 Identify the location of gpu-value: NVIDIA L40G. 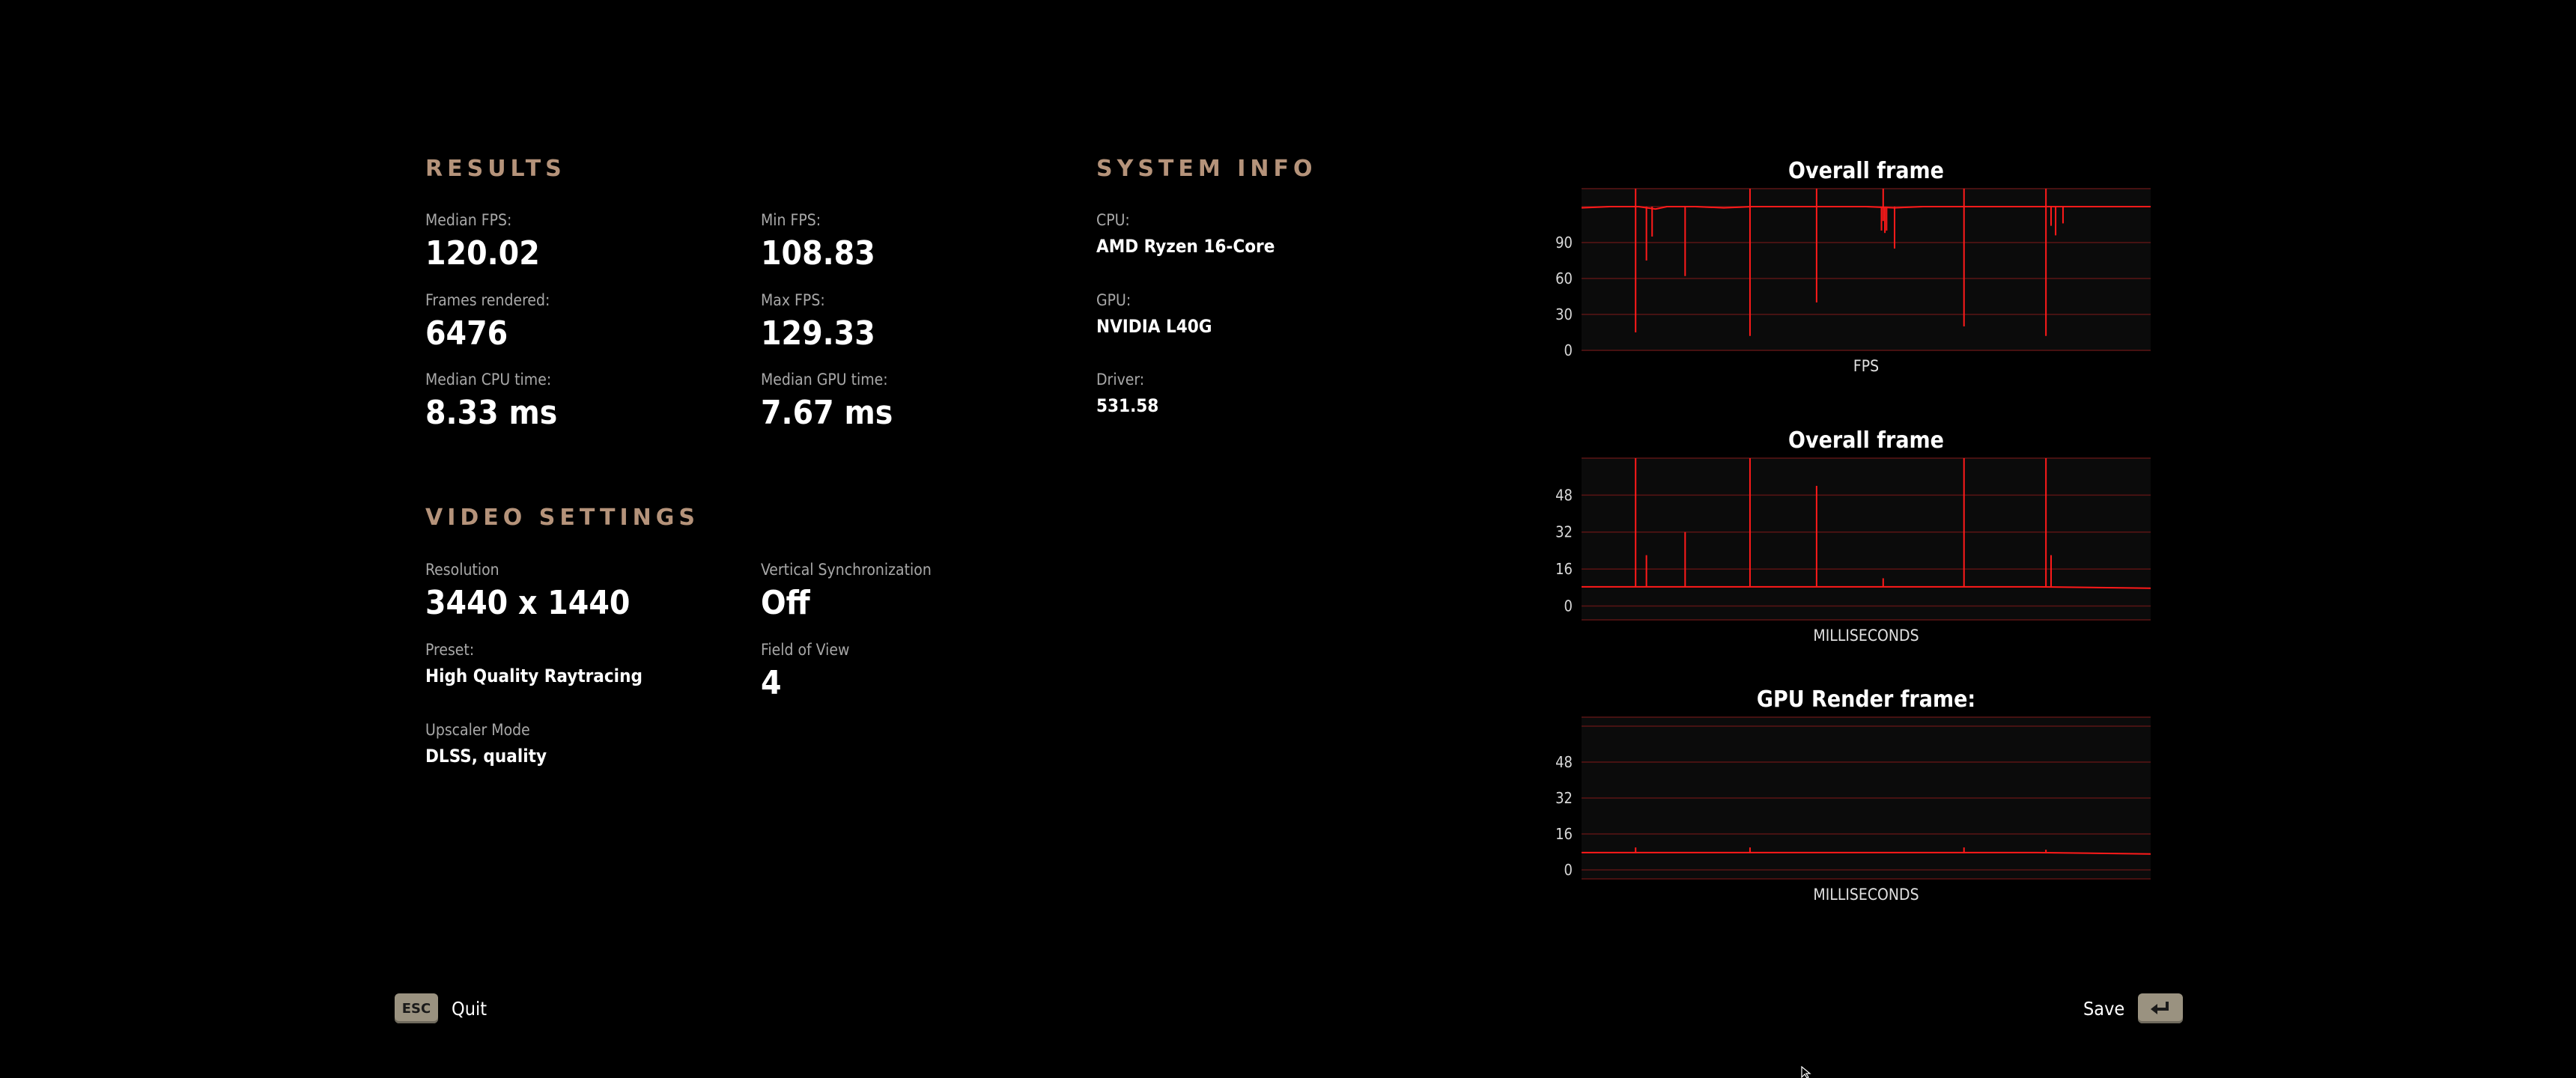
(1154, 326).